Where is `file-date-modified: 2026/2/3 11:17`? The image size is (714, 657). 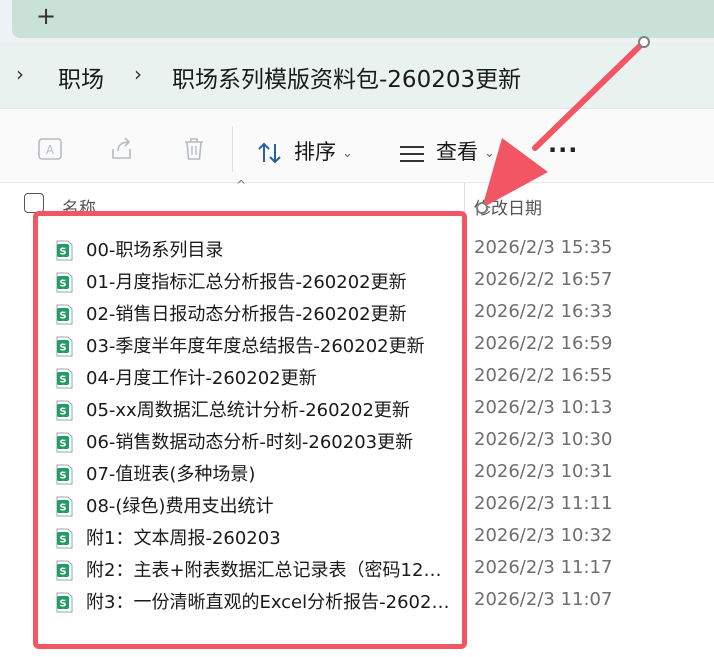 file-date-modified: 2026/2/3 11:17 is located at coordinates (543, 567).